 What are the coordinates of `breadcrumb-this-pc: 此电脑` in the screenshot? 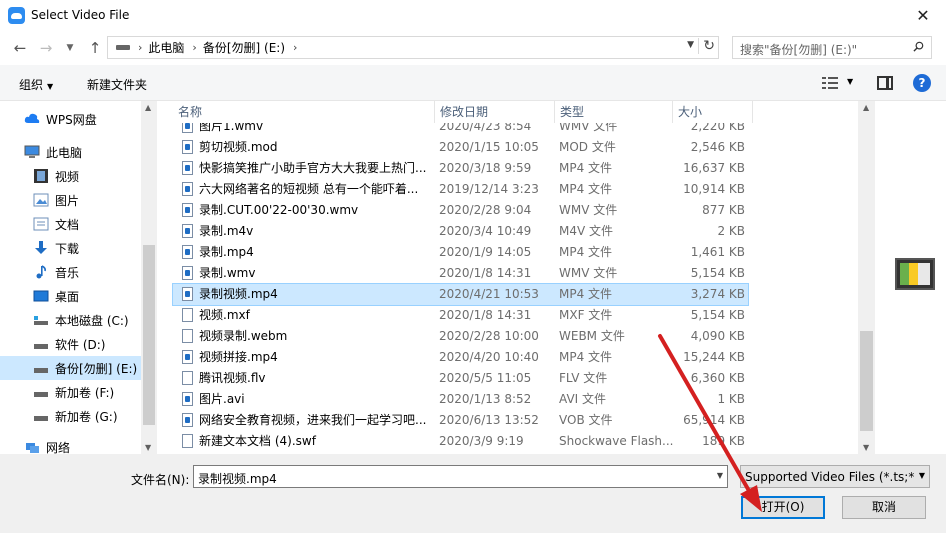 It's located at (166, 47).